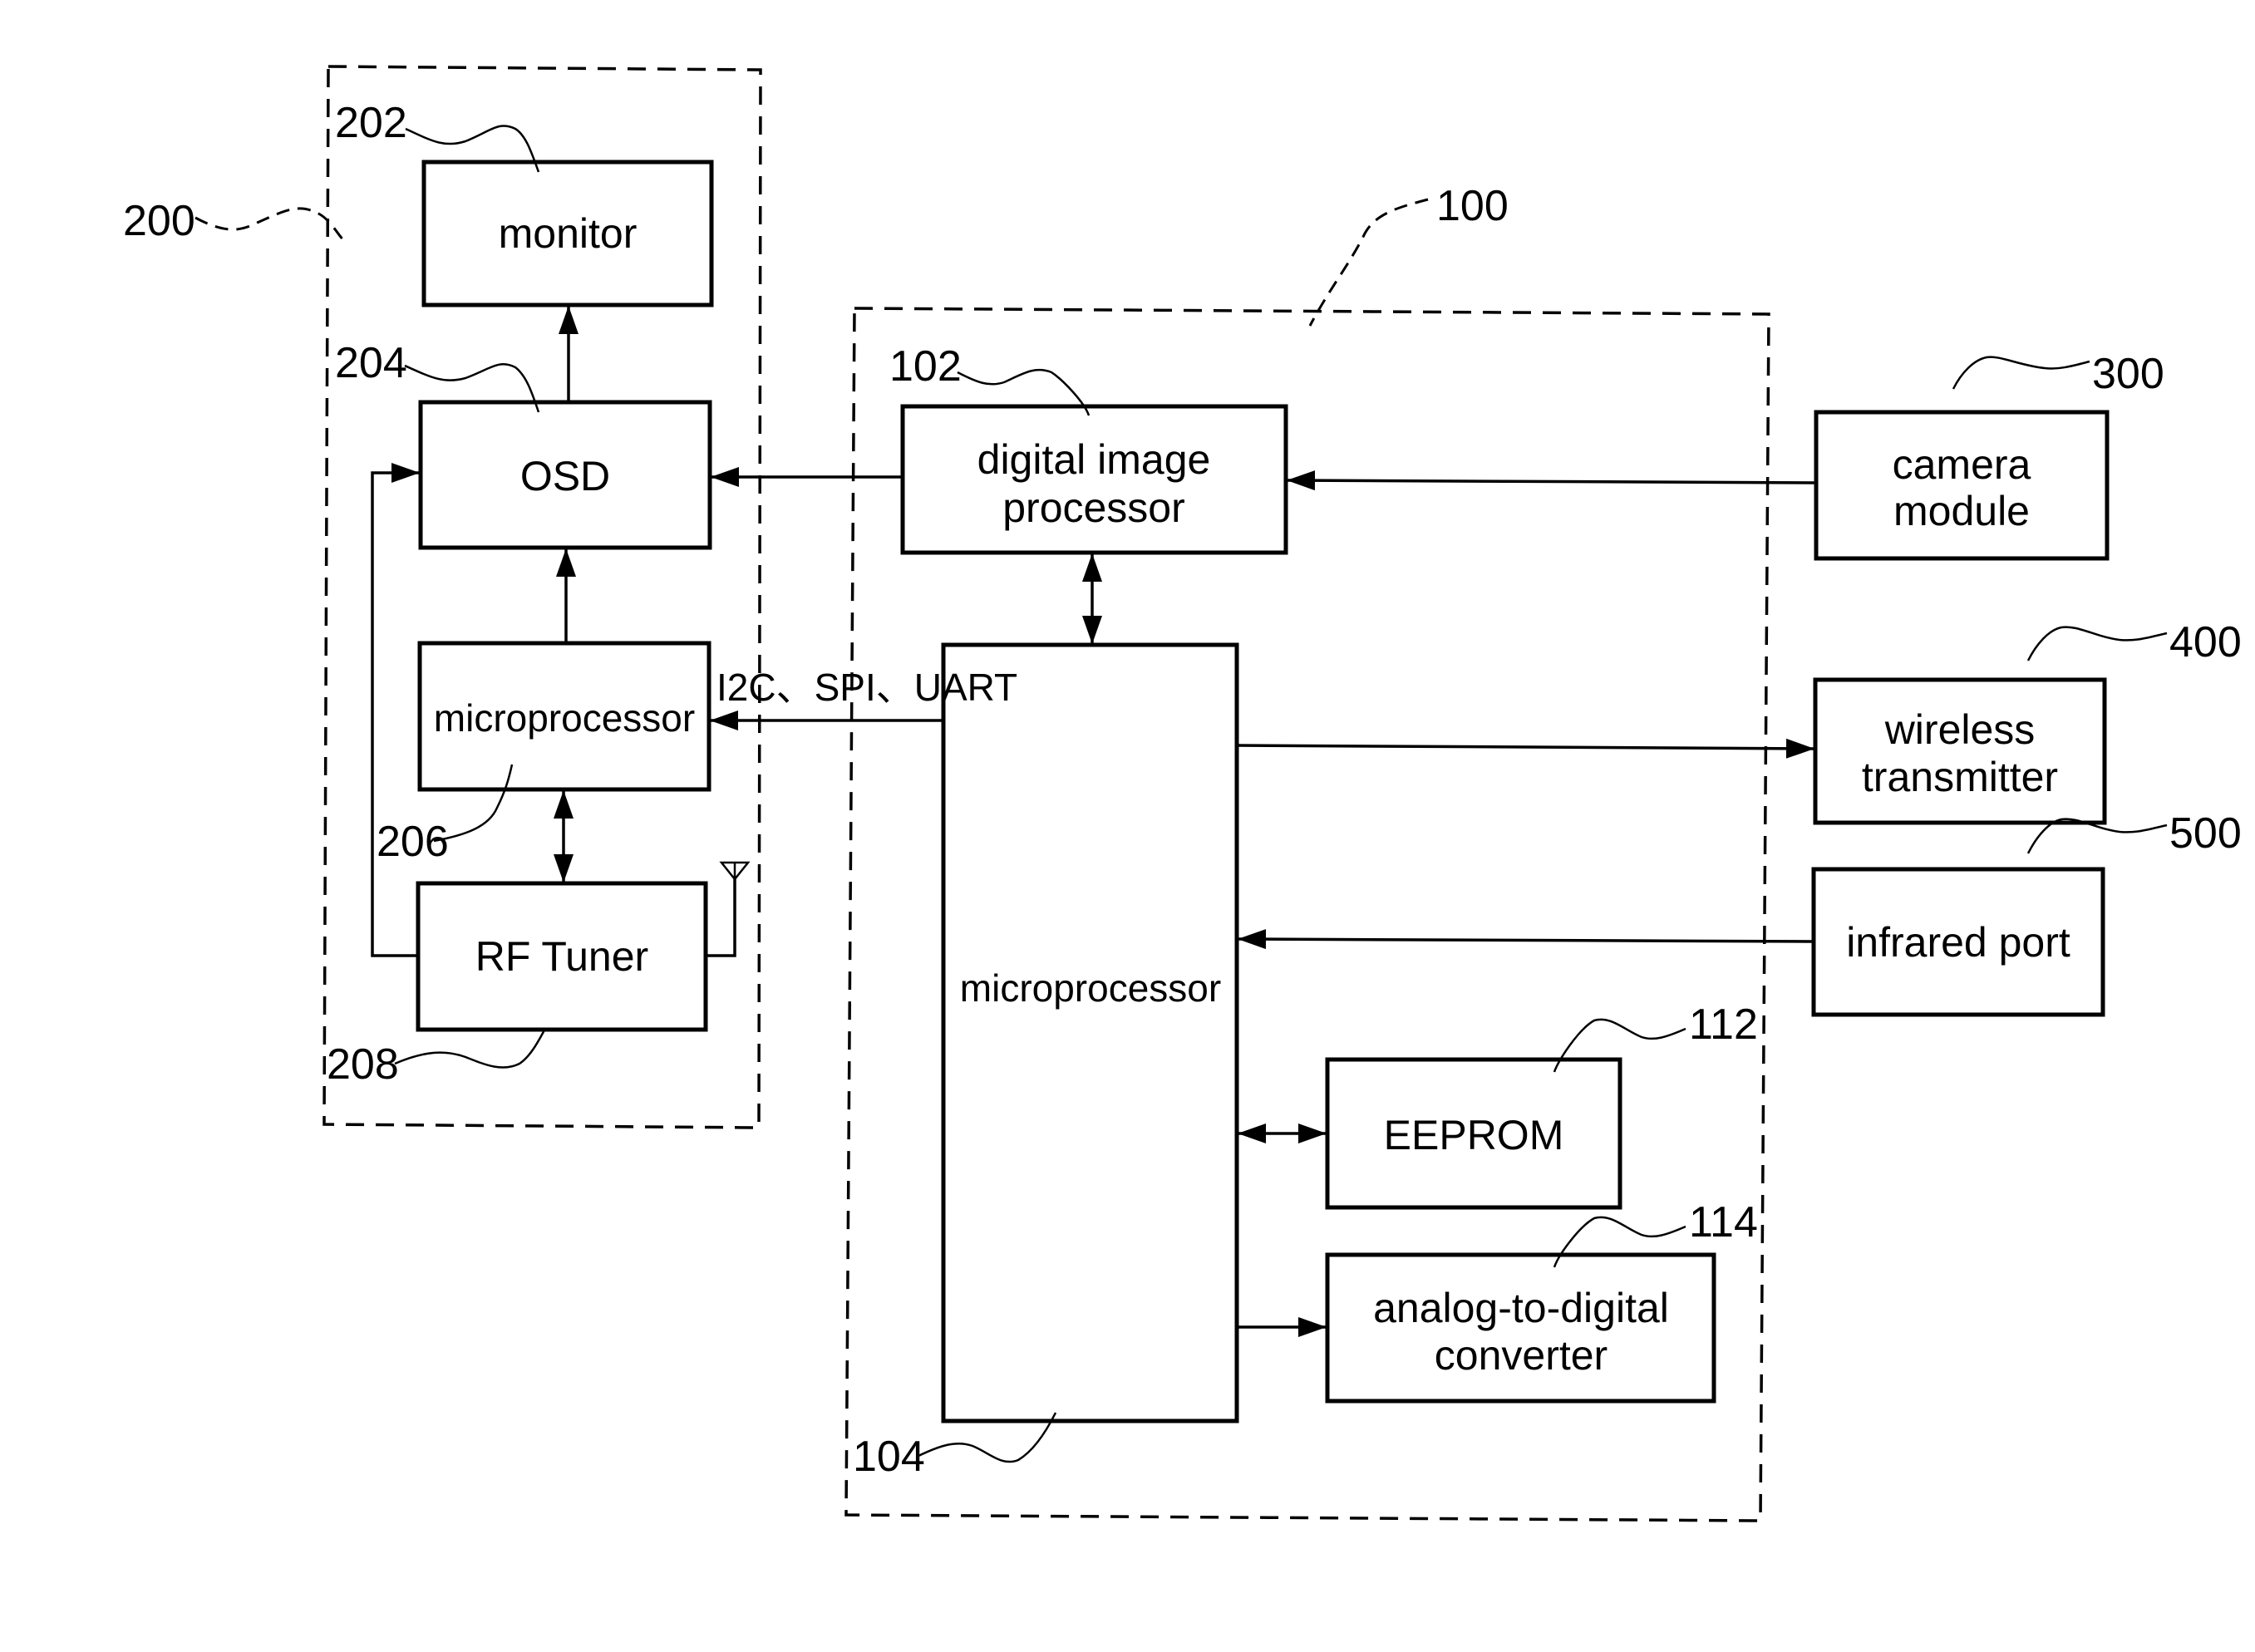 Image resolution: width=2255 pixels, height=1652 pixels. Describe the element at coordinates (371, 123) in the screenshot. I see `ref-202: 202` at that location.